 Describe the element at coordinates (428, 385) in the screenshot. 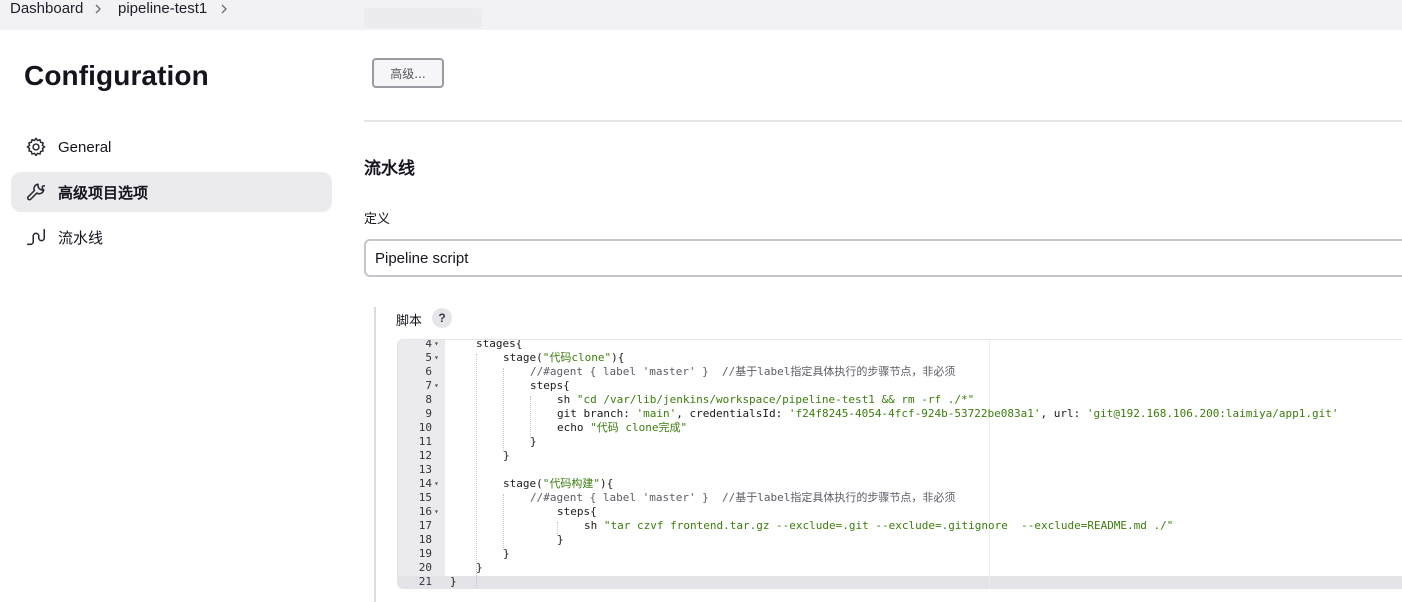

I see `line-number: 7` at that location.